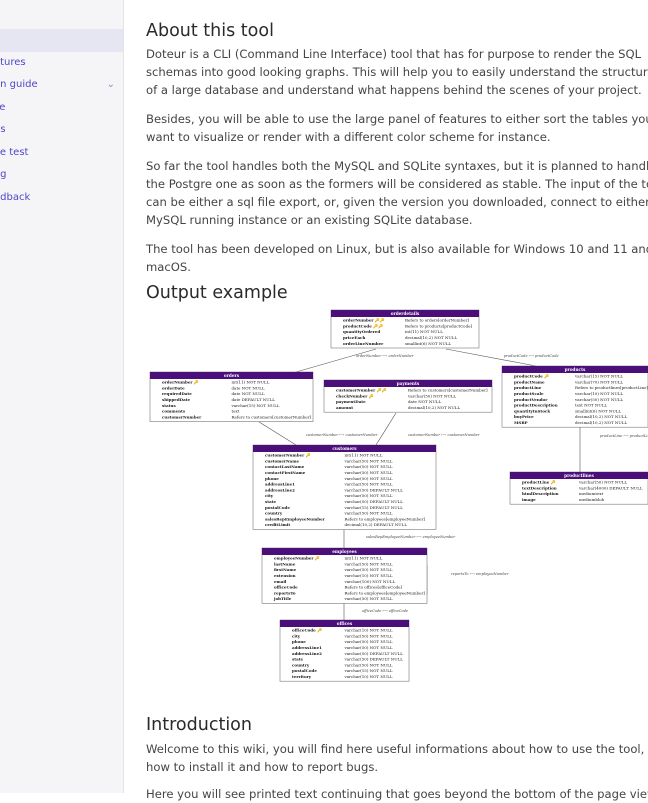 The image size is (648, 803). Describe the element at coordinates (307, 647) in the screenshot. I see `column-name: addressLine1` at that location.